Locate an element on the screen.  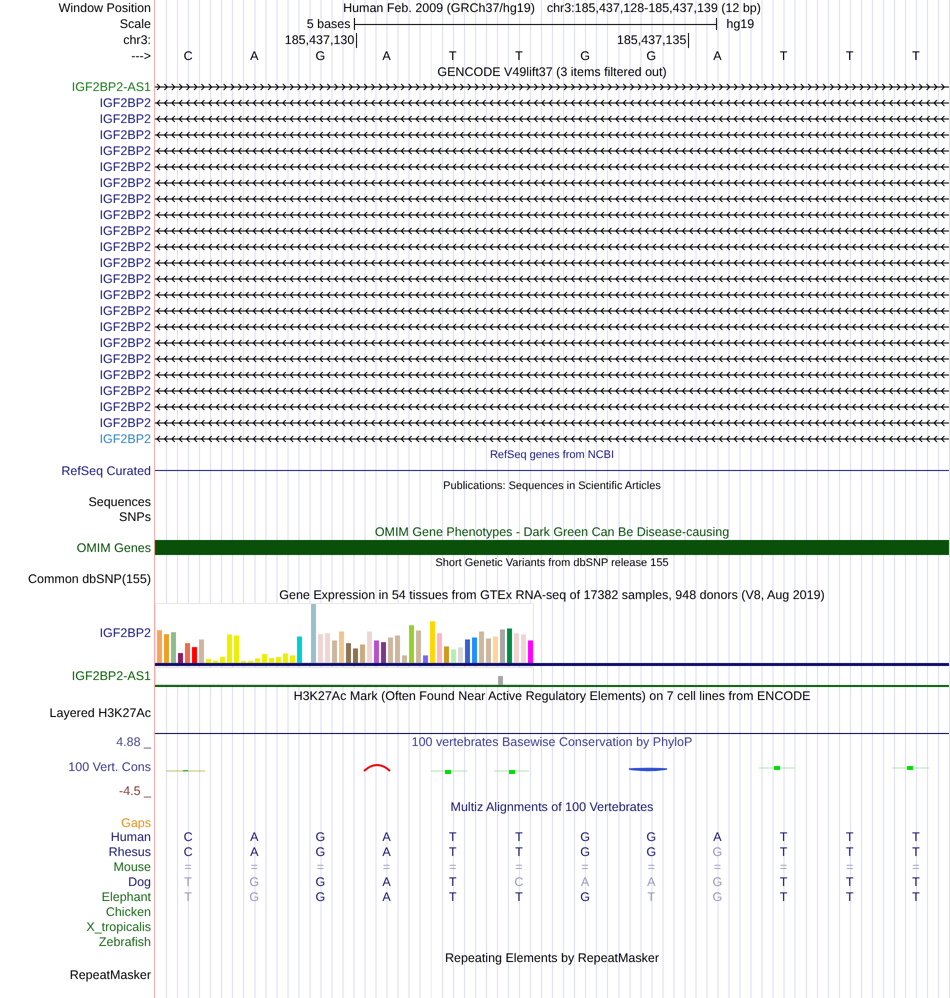
track-label: IGF2BP2 is located at coordinates (125, 633).